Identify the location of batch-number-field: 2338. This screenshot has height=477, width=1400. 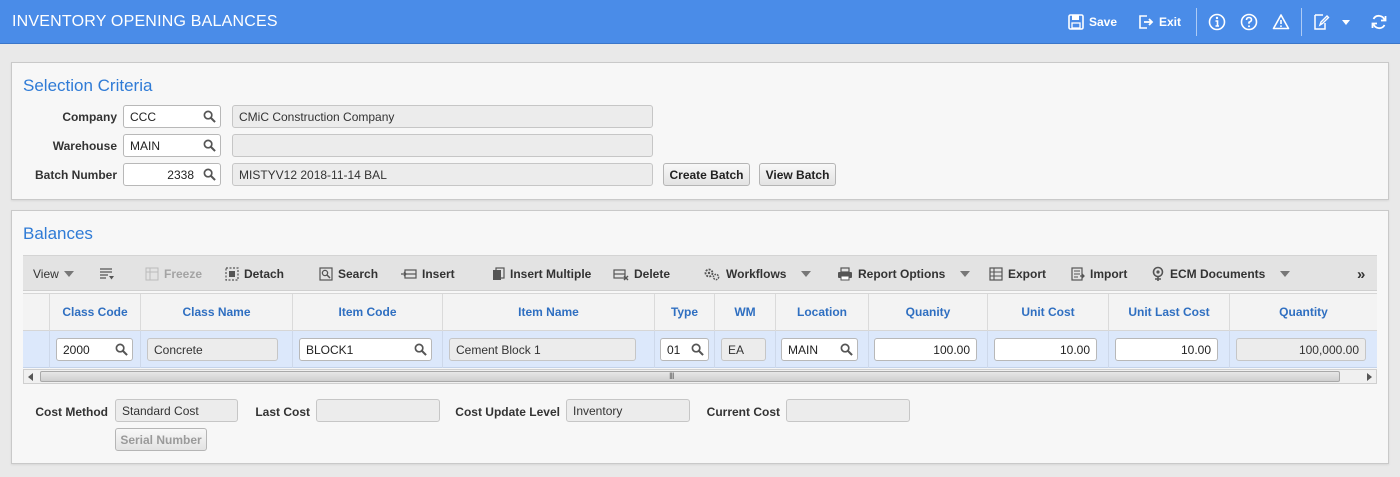
(172, 174).